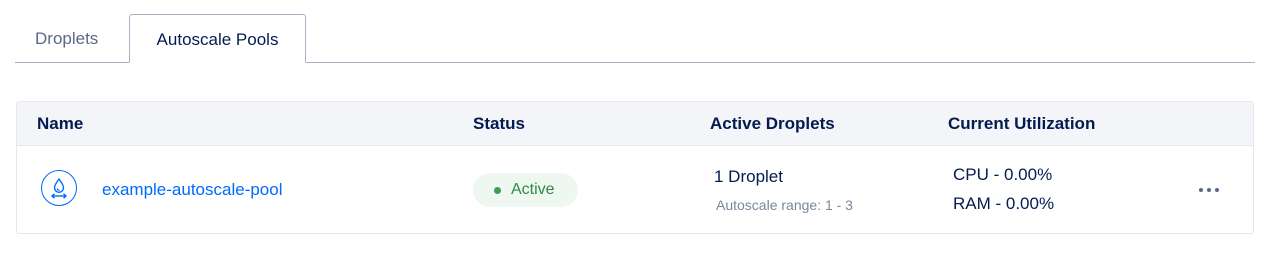 The width and height of the screenshot is (1274, 258). What do you see at coordinates (59, 188) in the screenshot?
I see `autoscale-pool-icon` at bounding box center [59, 188].